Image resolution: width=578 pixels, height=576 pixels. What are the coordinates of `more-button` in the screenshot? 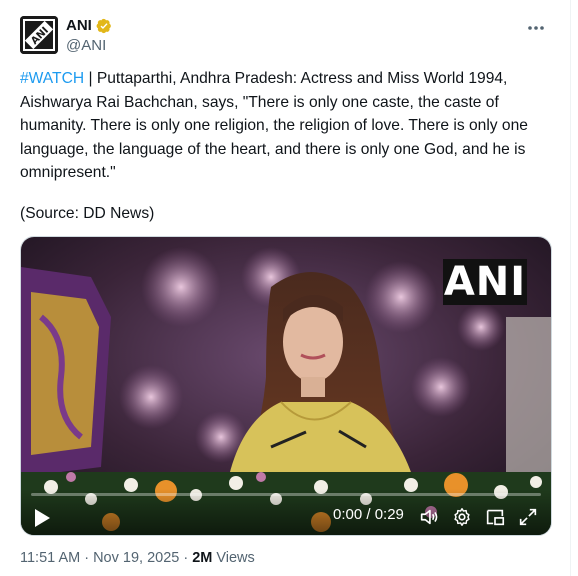 It's located at (536, 28).